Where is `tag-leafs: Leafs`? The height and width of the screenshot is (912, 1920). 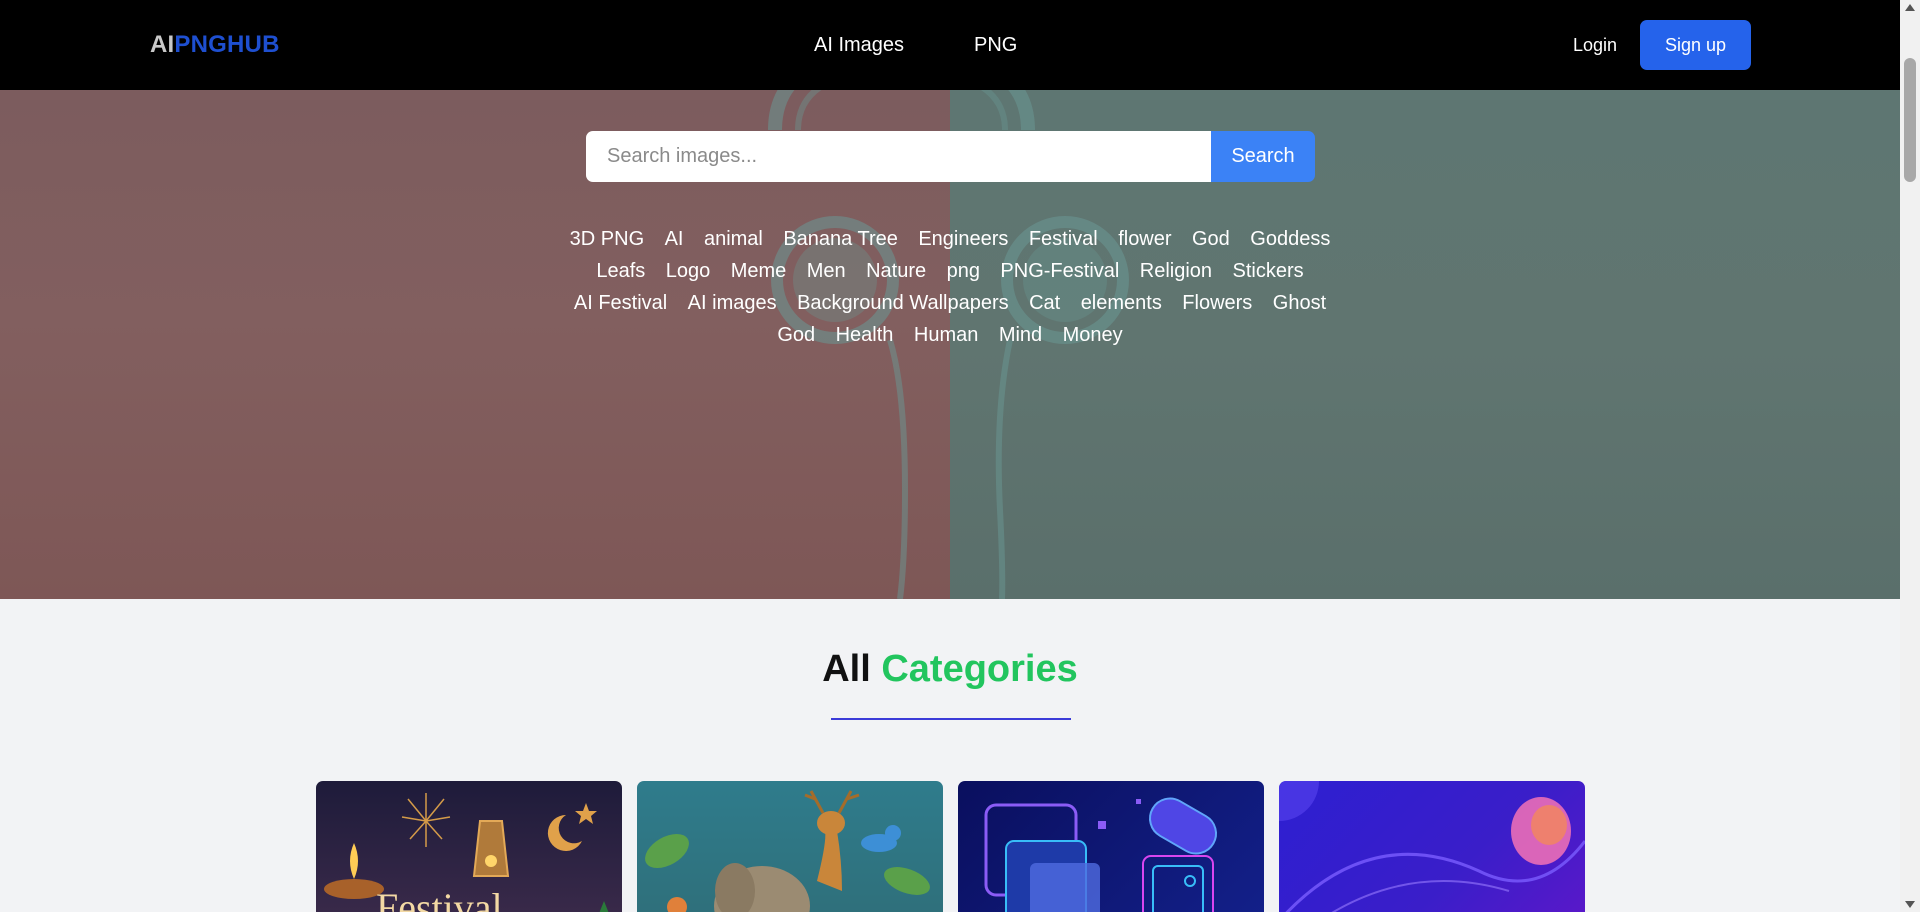
tag-leafs: Leafs is located at coordinates (620, 271).